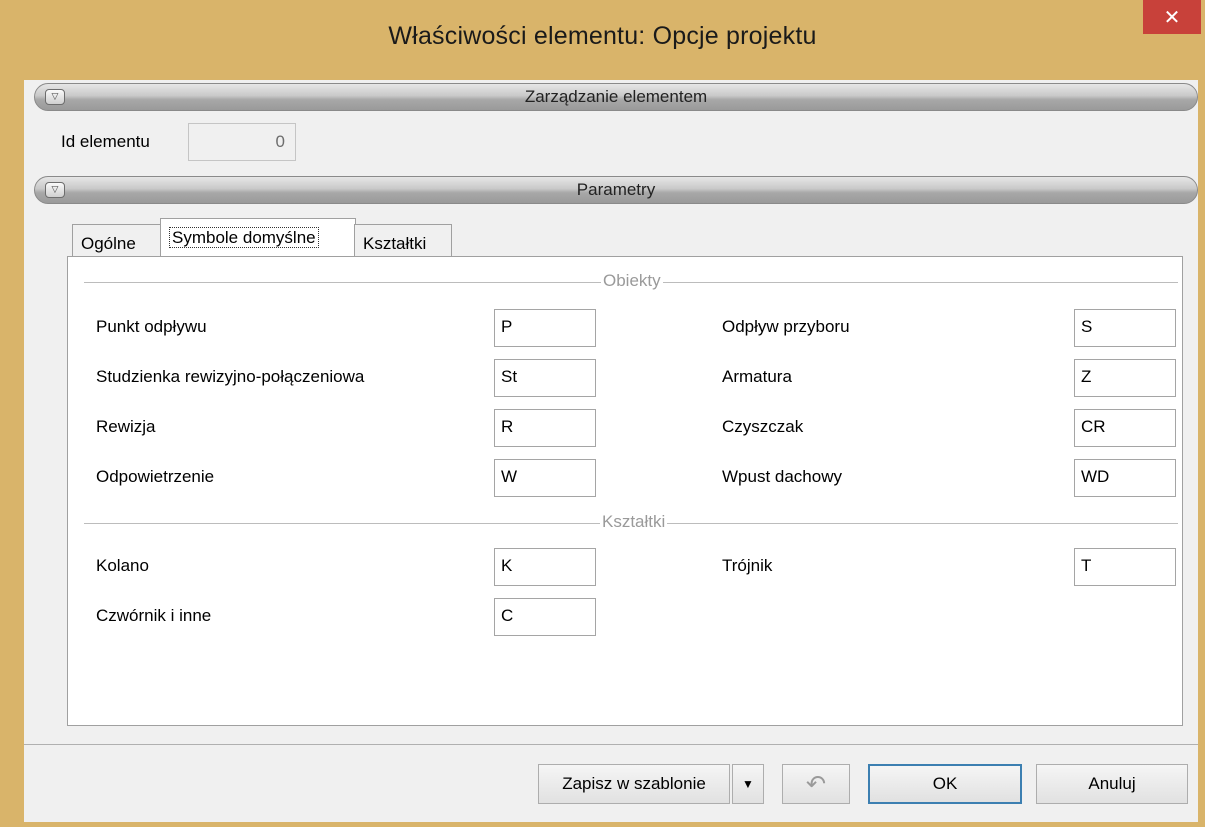  I want to click on chevron-down-icon: ▼, so click(748, 784).